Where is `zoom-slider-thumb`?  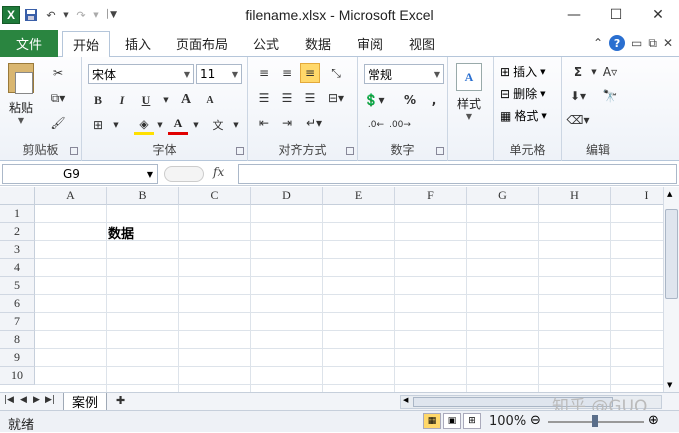 zoom-slider-thumb is located at coordinates (595, 421).